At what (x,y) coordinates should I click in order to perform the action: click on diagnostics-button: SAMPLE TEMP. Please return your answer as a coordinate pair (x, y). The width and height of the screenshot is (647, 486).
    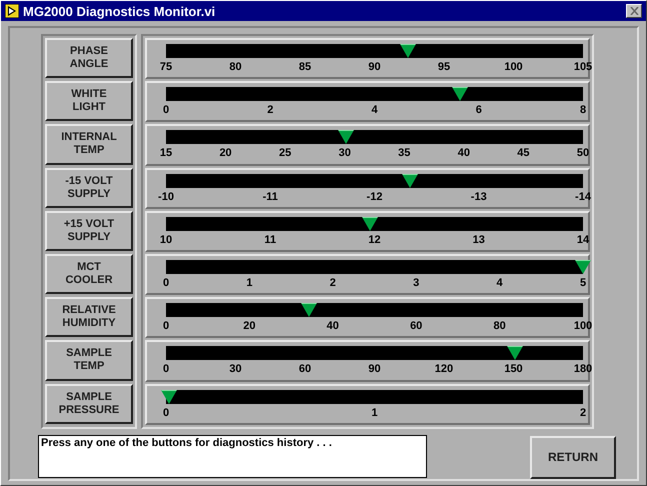
    Looking at the image, I should click on (89, 360).